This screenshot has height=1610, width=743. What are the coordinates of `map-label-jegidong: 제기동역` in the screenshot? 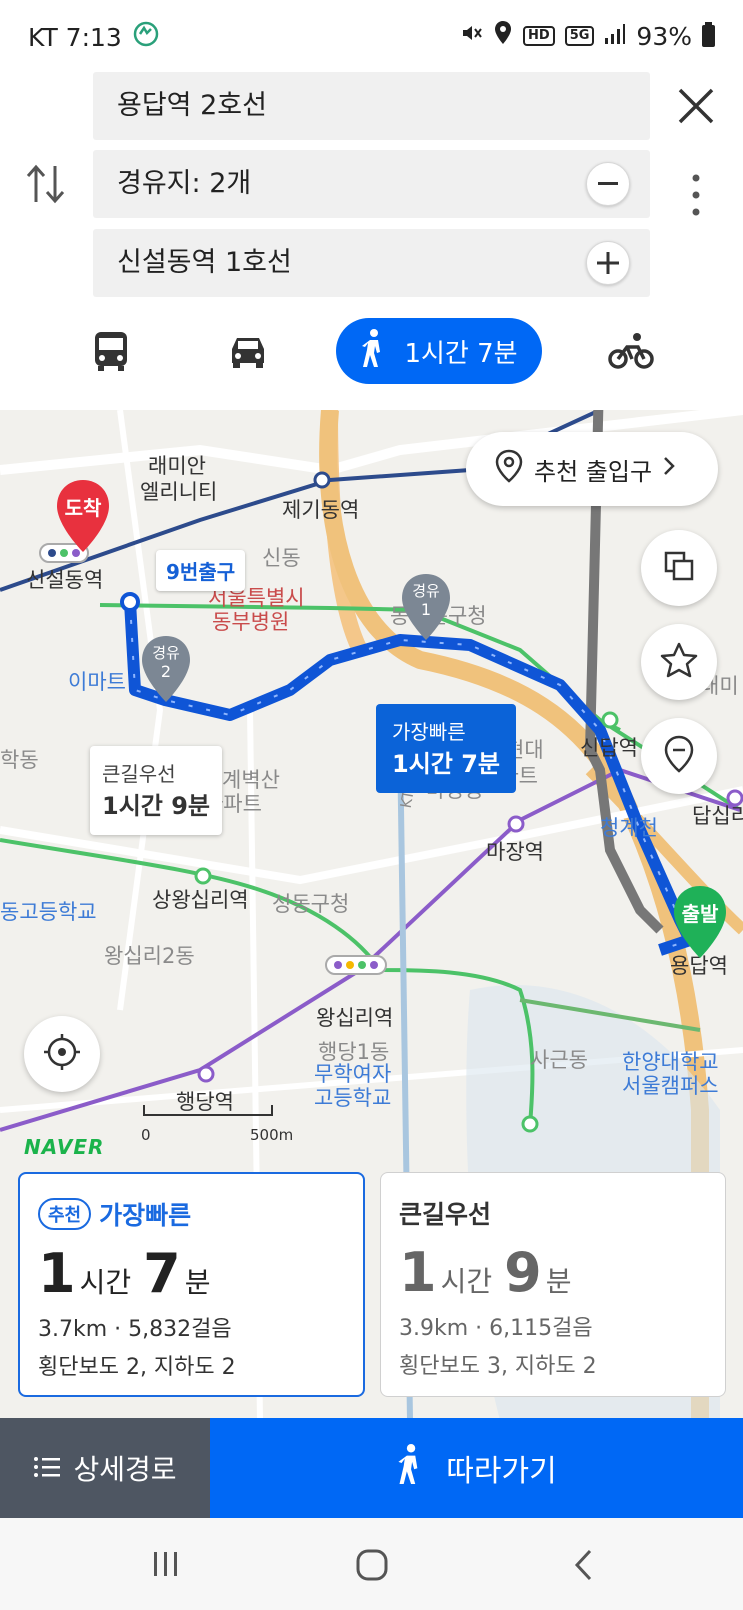 It's located at (321, 510).